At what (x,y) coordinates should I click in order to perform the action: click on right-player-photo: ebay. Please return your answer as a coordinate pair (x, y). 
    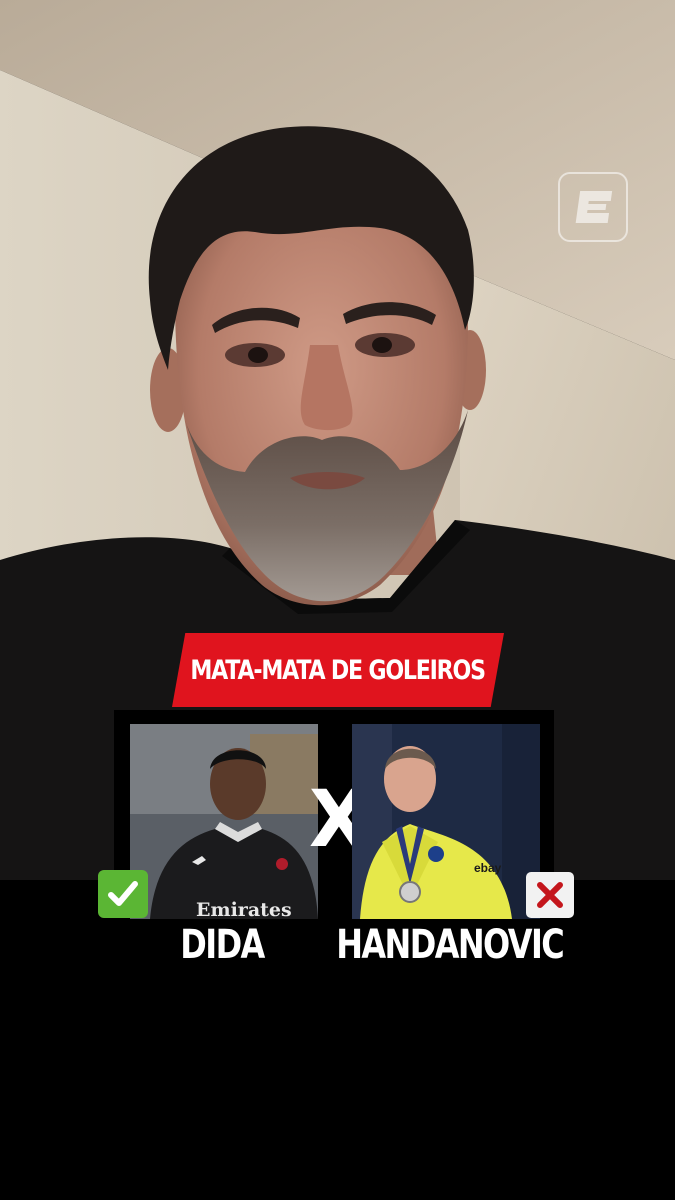
    Looking at the image, I should click on (446, 821).